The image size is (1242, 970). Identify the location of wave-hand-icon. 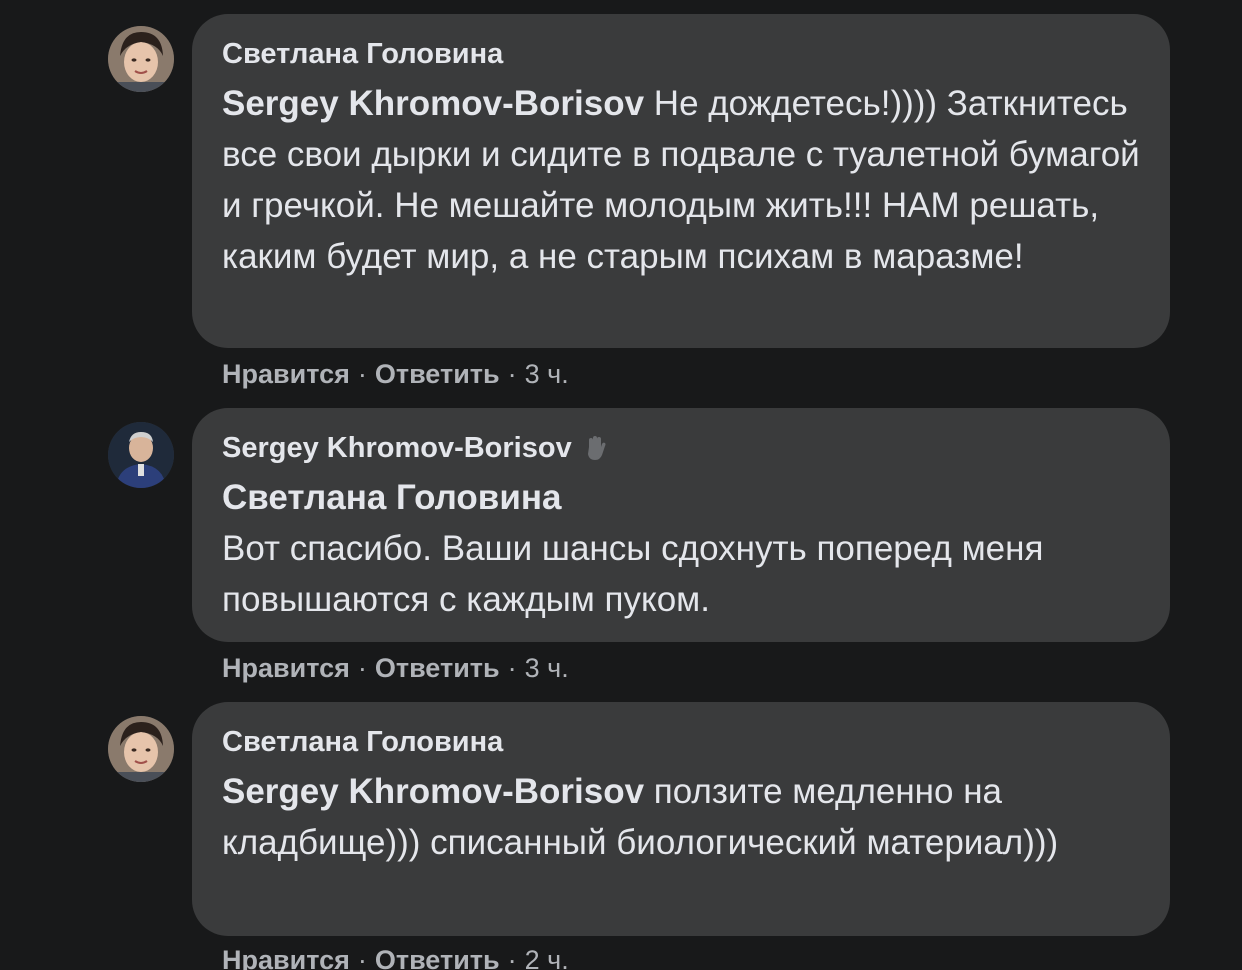
(595, 448).